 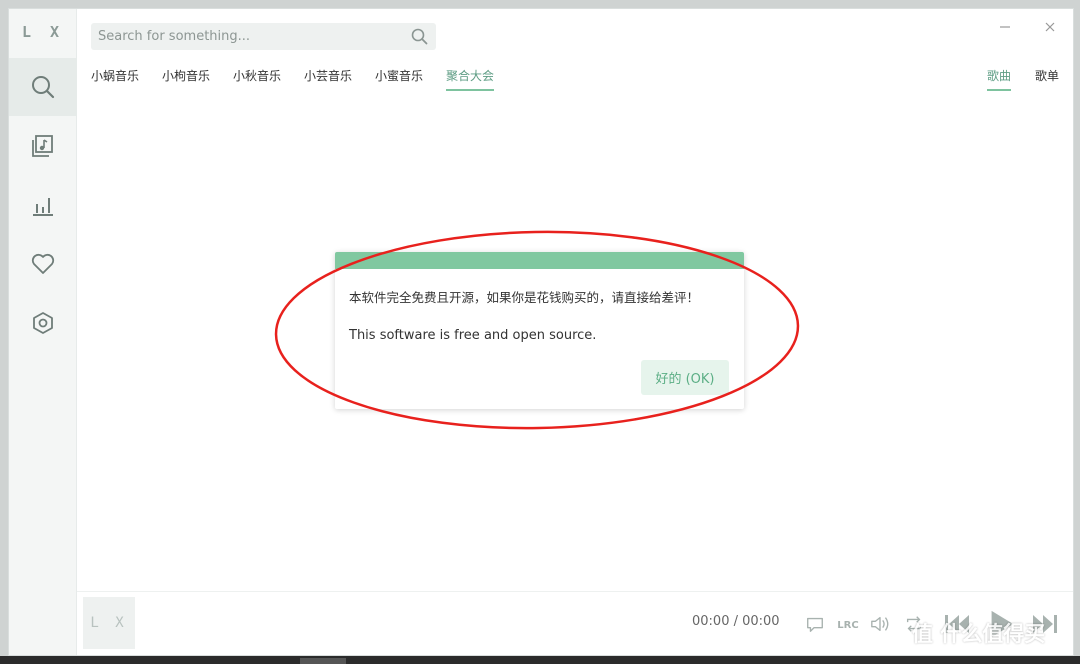 I want to click on watermark-text: 值 什么值得买, so click(x=979, y=634).